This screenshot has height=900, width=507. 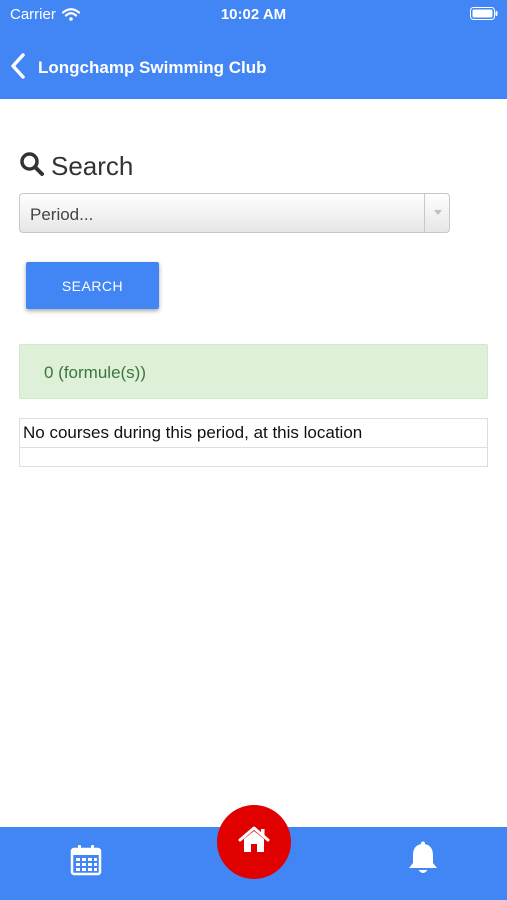 I want to click on search-button: SEARCH, so click(x=92, y=285).